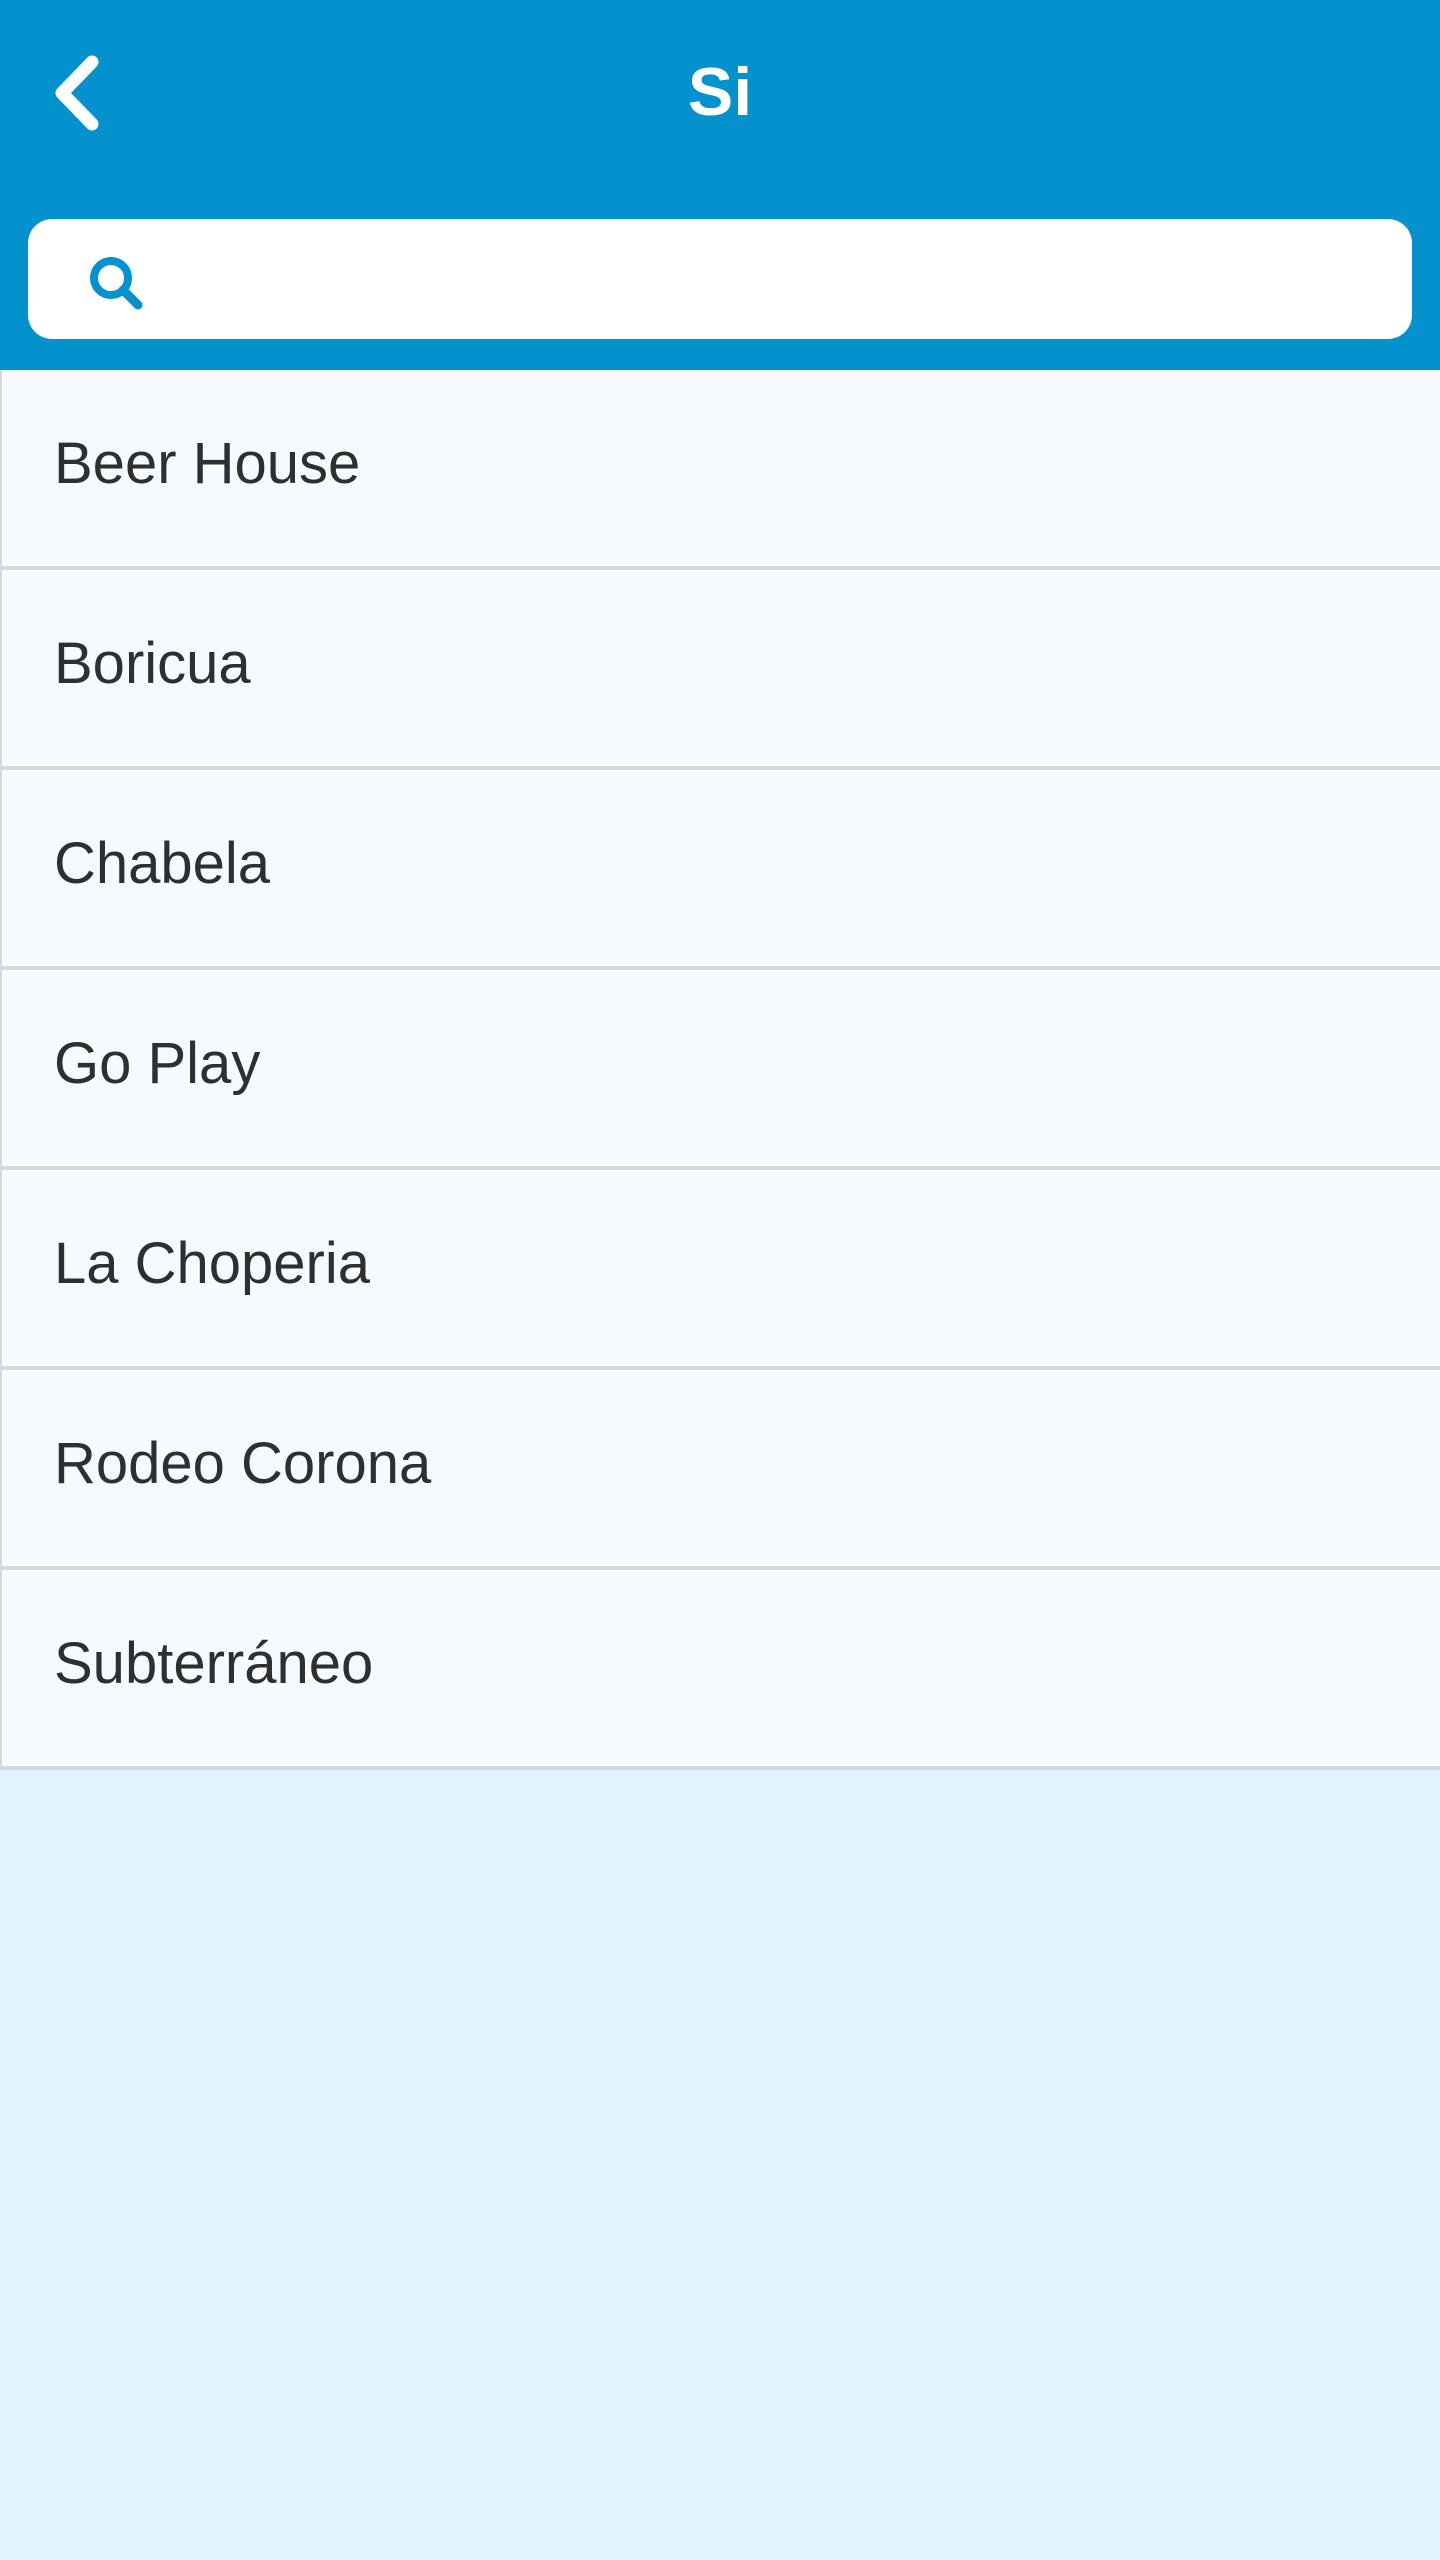  Describe the element at coordinates (207, 463) in the screenshot. I see `list-item-label: Beer House` at that location.